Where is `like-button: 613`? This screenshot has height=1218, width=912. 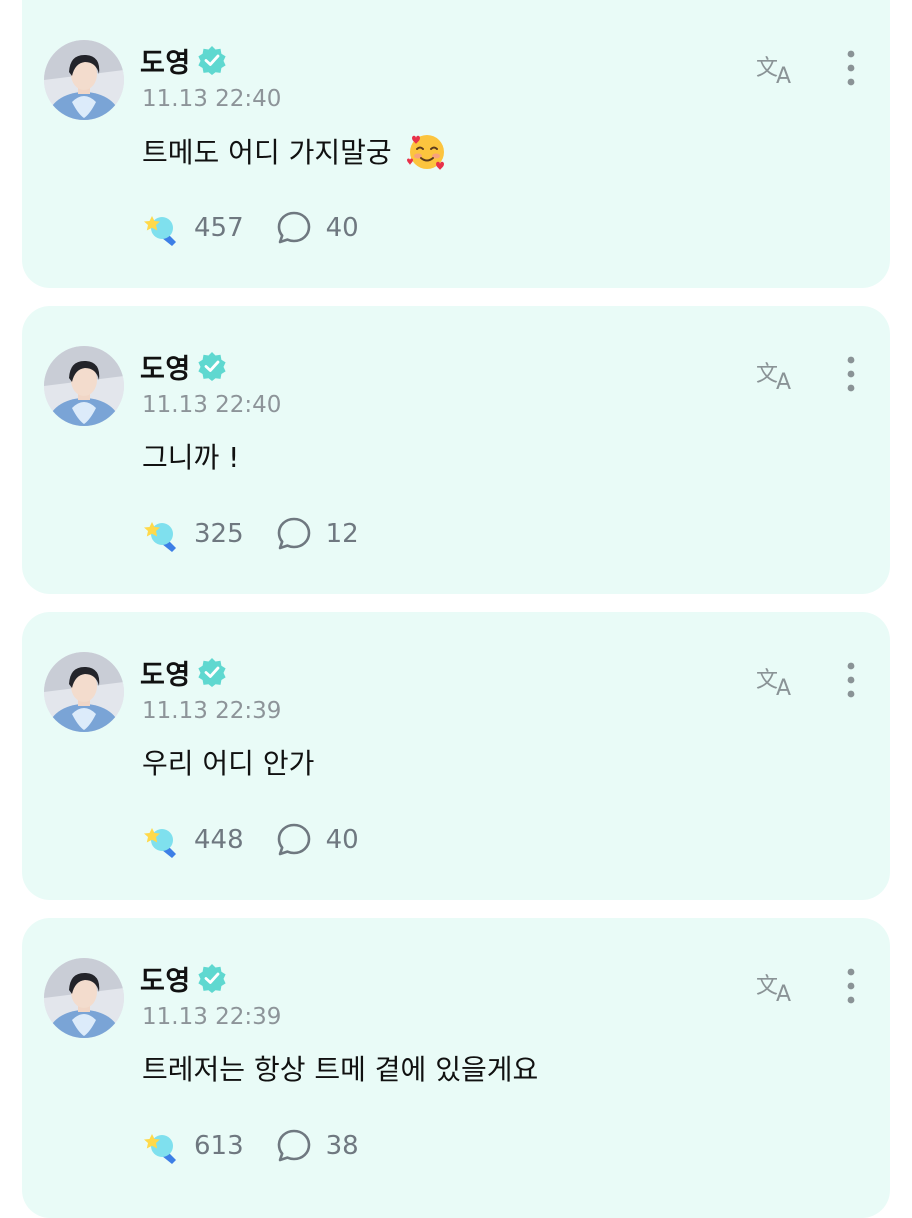
like-button: 613 is located at coordinates (193, 1146).